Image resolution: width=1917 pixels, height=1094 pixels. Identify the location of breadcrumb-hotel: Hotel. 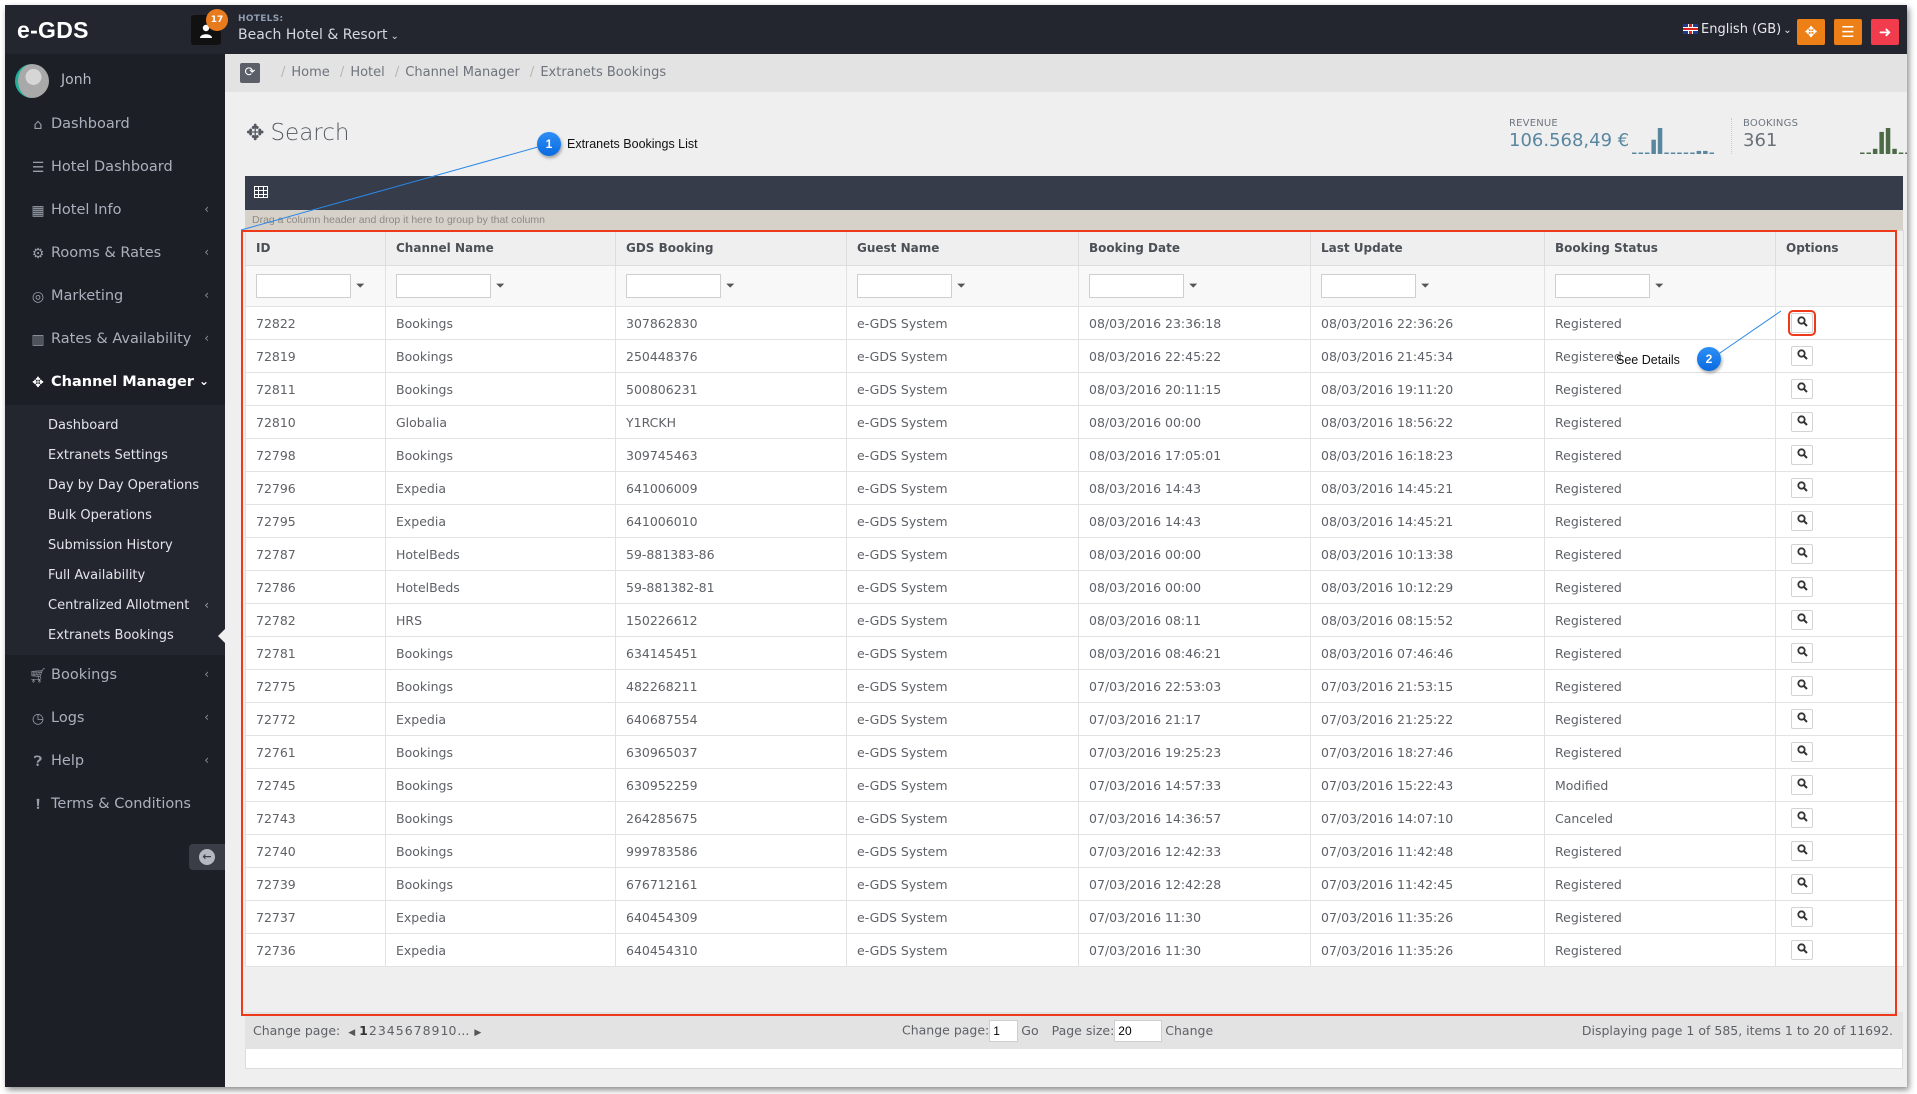
(367, 72).